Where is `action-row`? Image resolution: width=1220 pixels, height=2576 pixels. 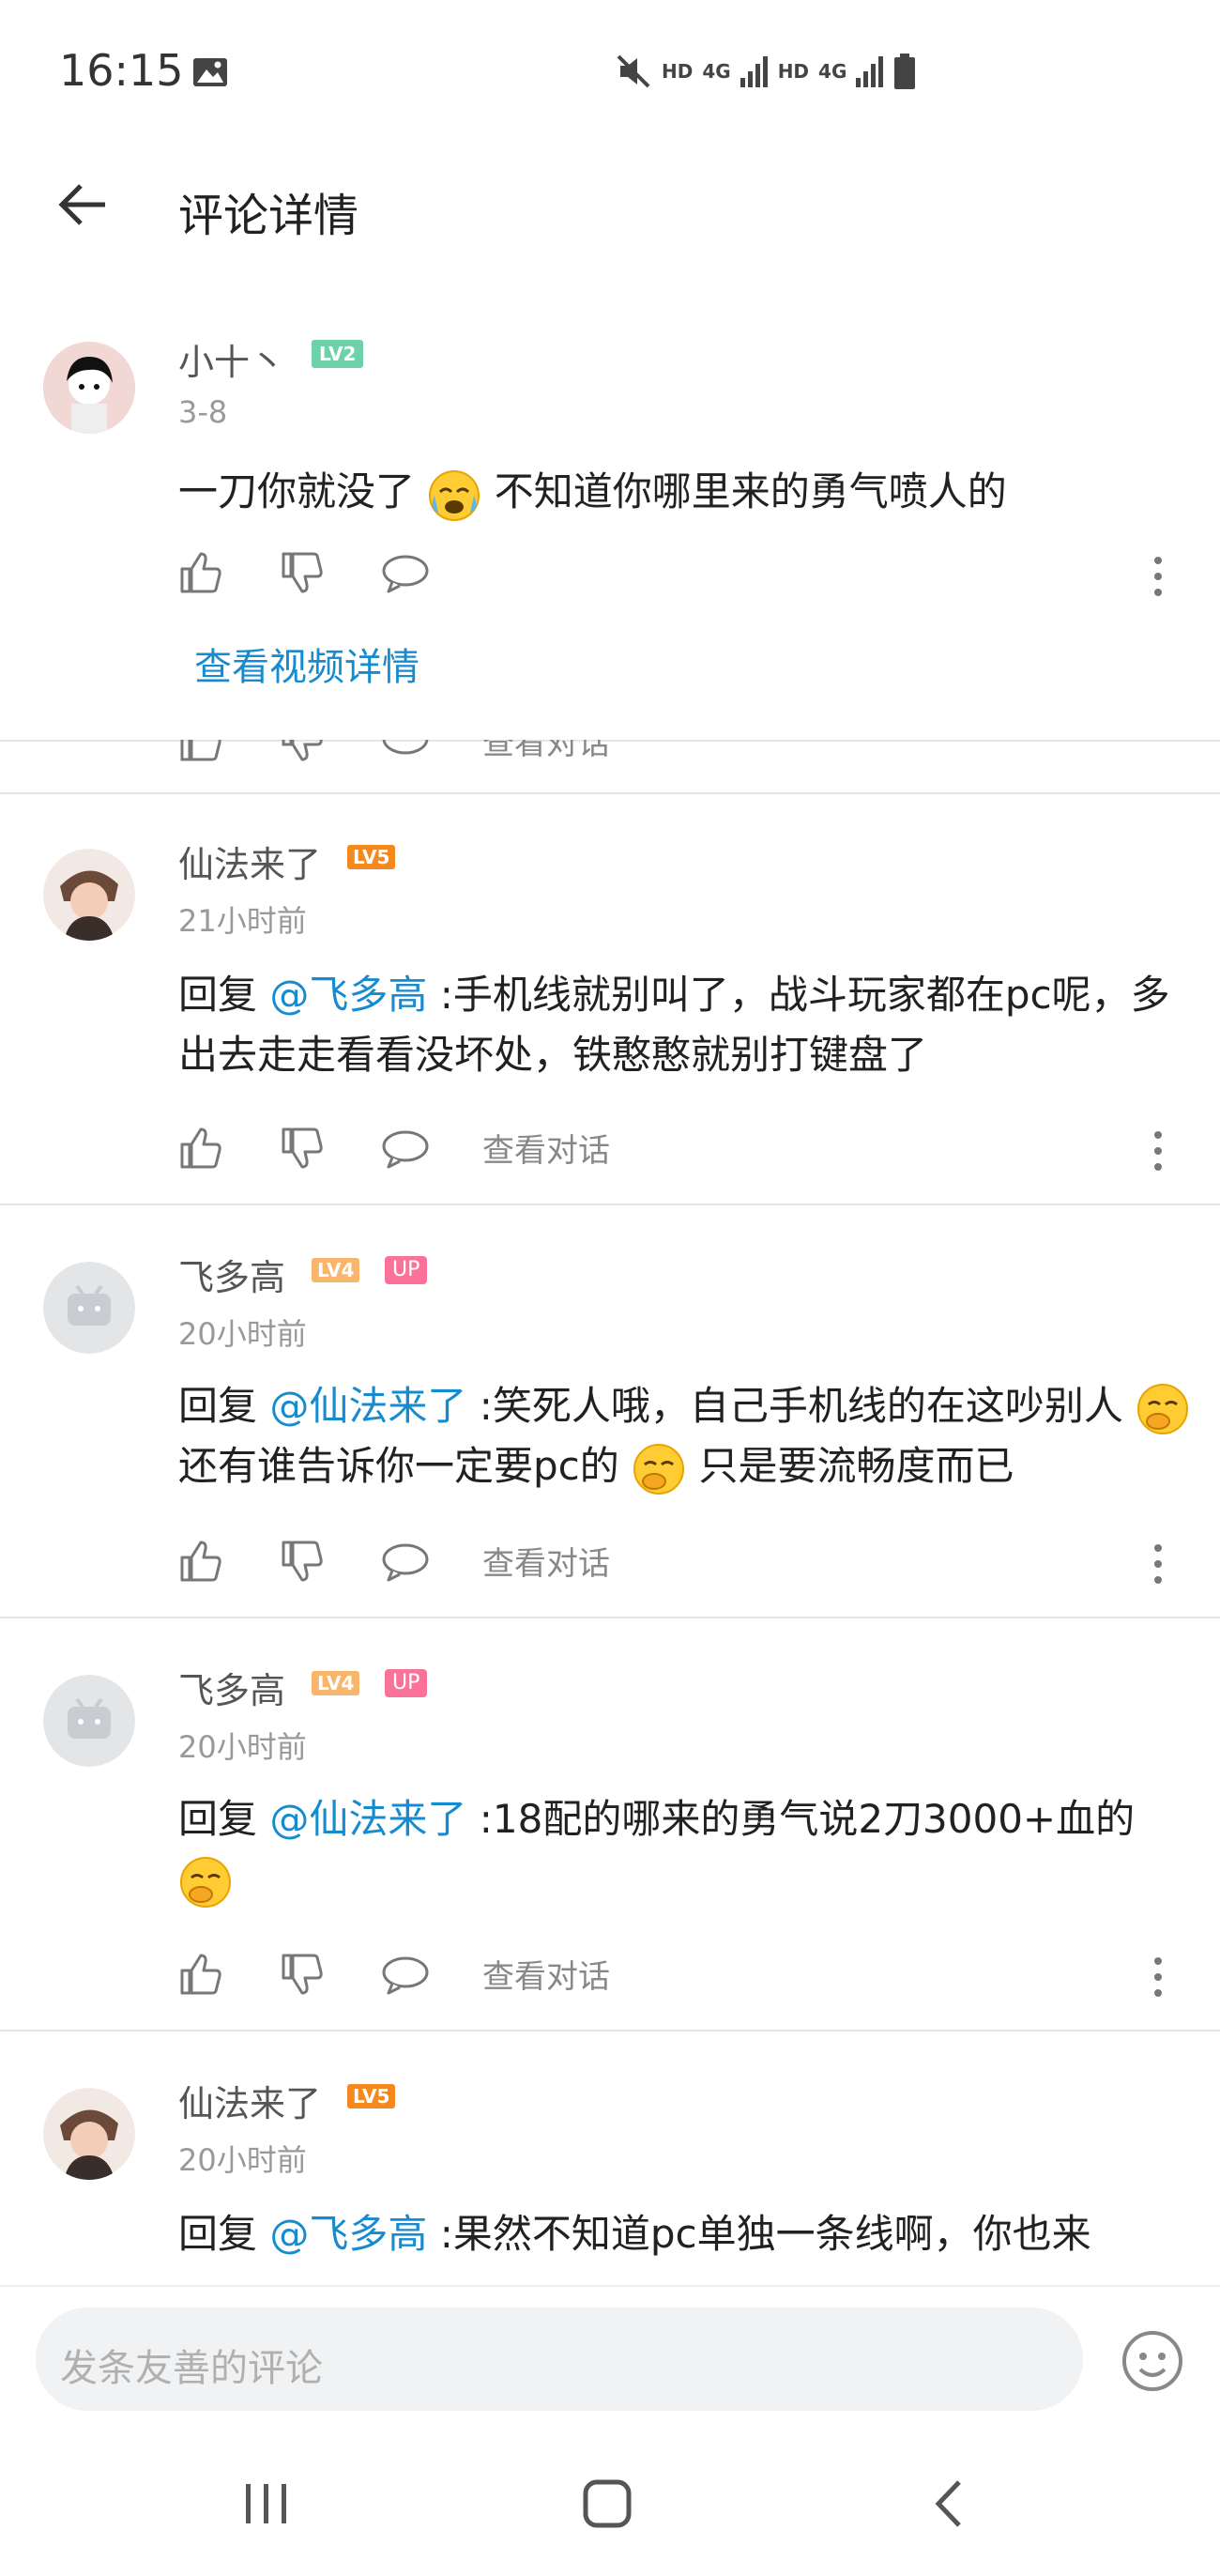 action-row is located at coordinates (304, 572).